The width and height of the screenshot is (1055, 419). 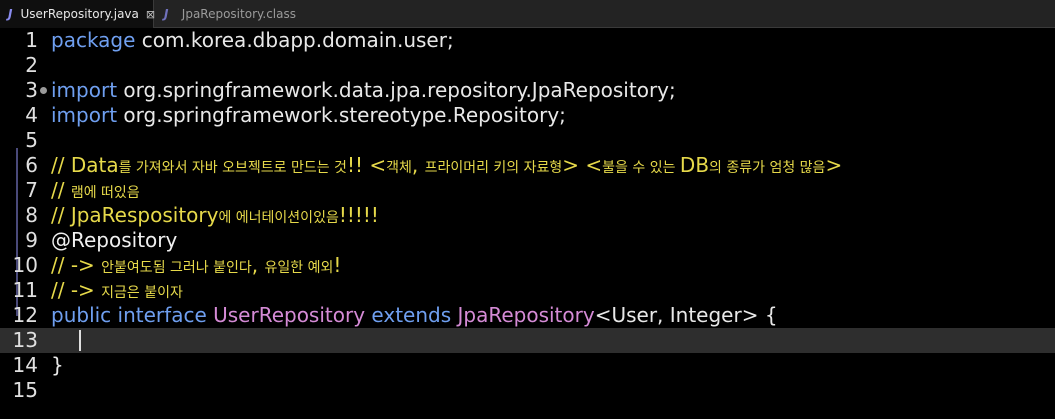 What do you see at coordinates (93, 40) in the screenshot?
I see `code-token: package` at bounding box center [93, 40].